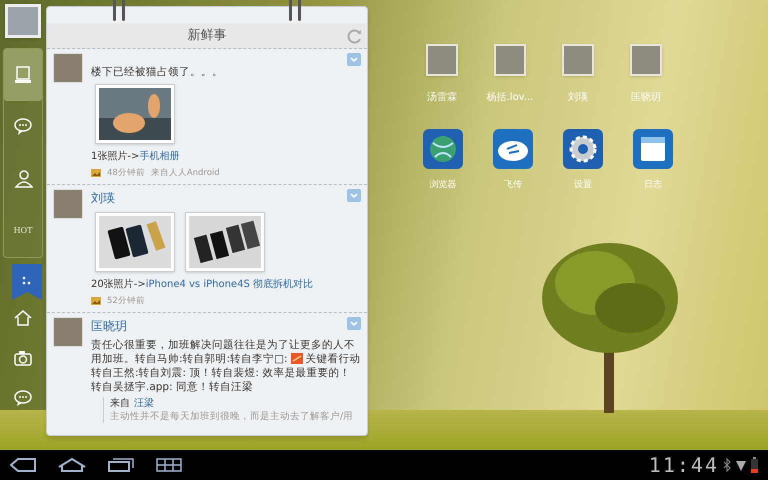  Describe the element at coordinates (232, 416) in the screenshot. I see `quote-text: 主动性并不是每天加班到很晚，而是主动去了解客户/用` at that location.